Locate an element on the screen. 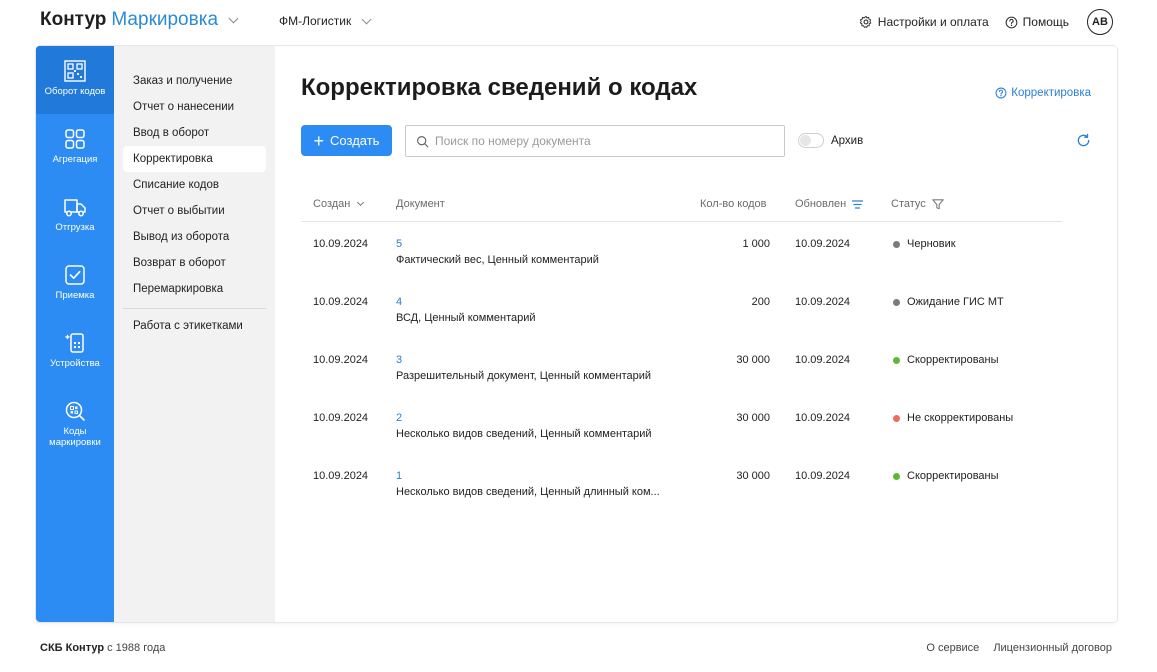 The image size is (1157, 672). subnav-item-application-report: Отчет о нанесении is located at coordinates (194, 107).